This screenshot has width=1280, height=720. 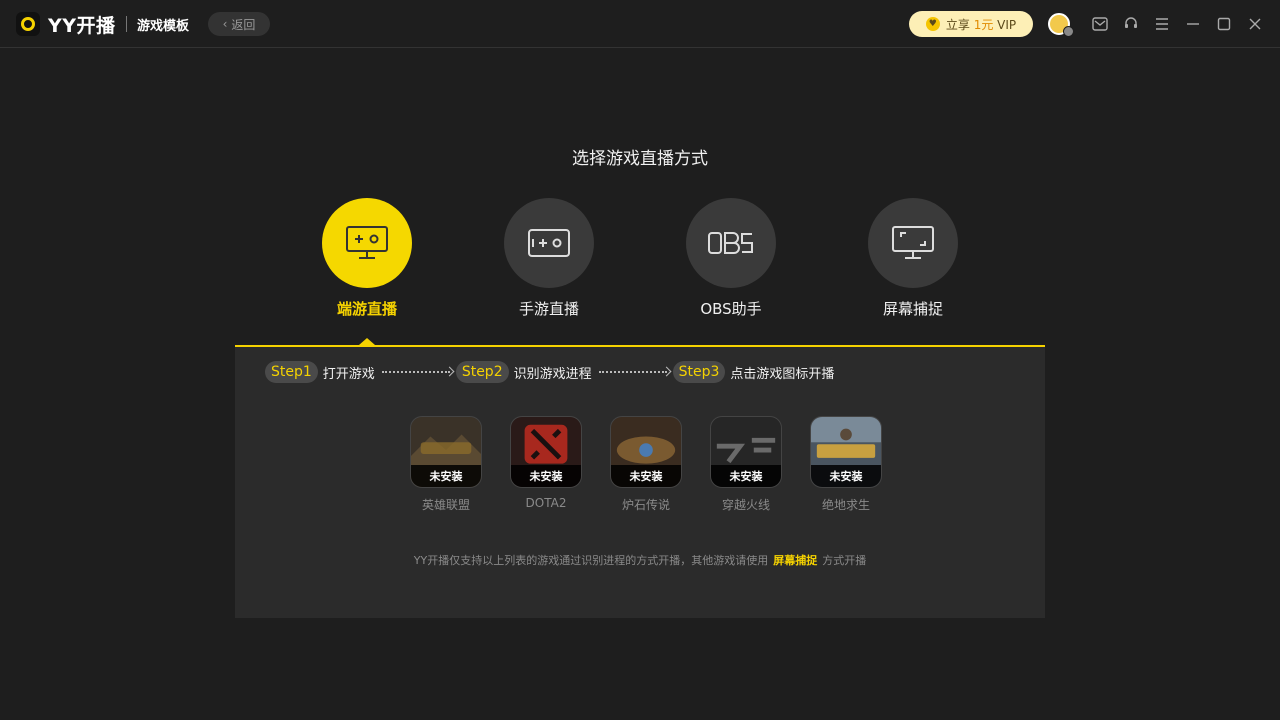 I want to click on yy-logo-icon, so click(x=28, y=24).